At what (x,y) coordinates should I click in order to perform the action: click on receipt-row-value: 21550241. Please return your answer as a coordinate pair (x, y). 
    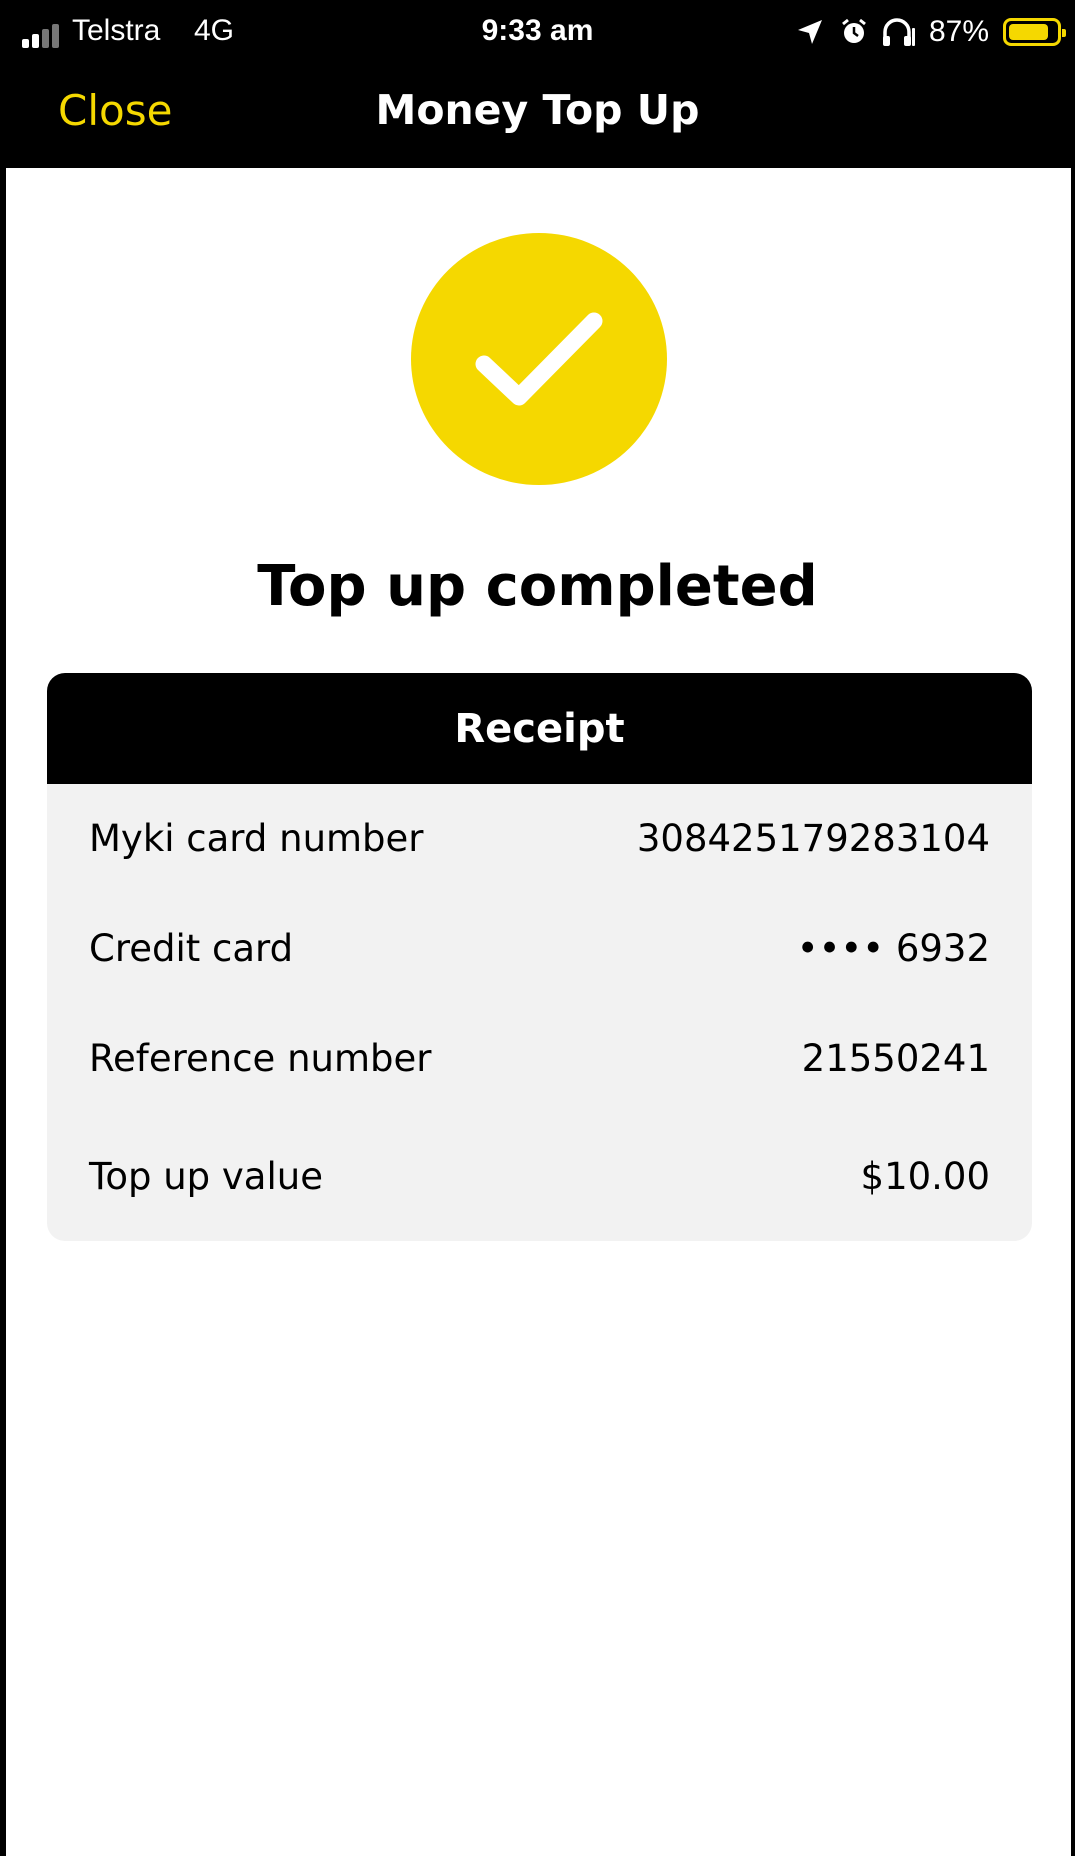
    Looking at the image, I should click on (895, 1058).